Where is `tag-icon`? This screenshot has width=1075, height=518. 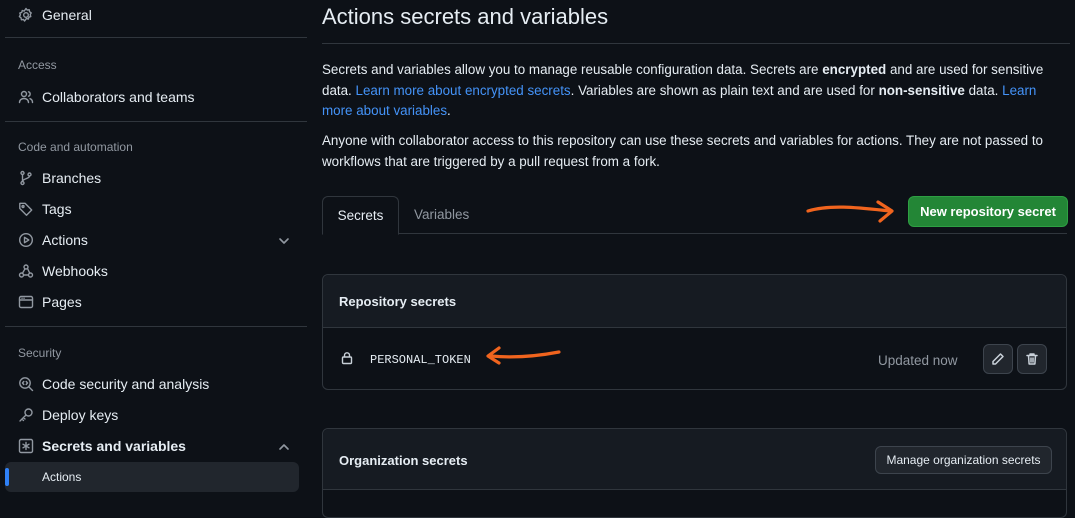 tag-icon is located at coordinates (26, 209).